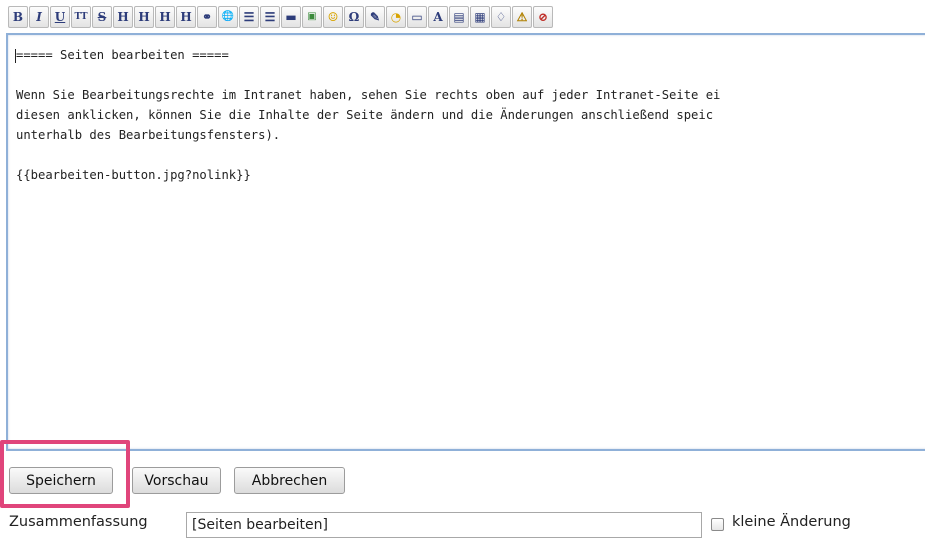  I want to click on toolbar-strikethrough-button: S, so click(102, 17).